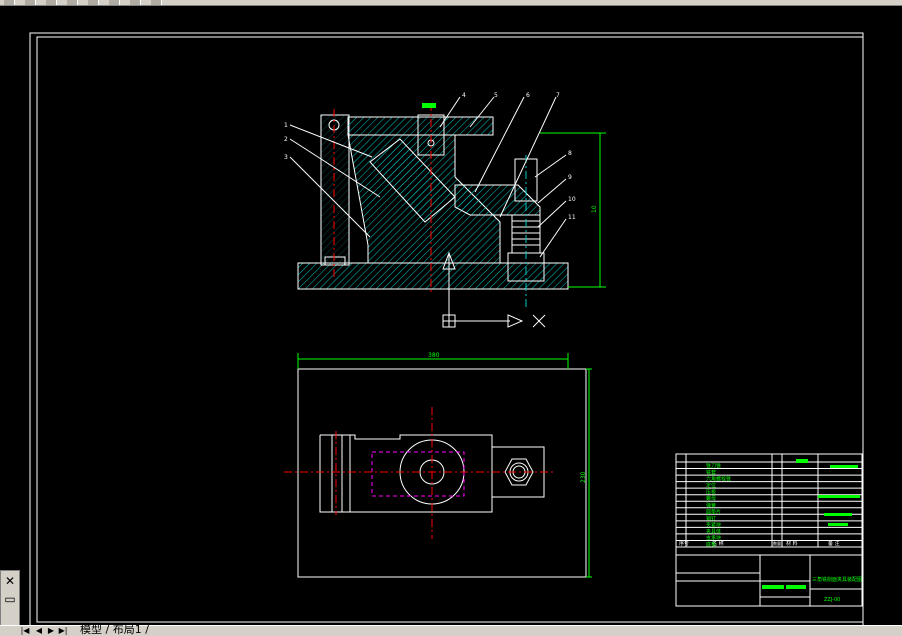 This screenshot has height=636, width=902. Describe the element at coordinates (558, 95) in the screenshot. I see `part-label: 7` at that location.